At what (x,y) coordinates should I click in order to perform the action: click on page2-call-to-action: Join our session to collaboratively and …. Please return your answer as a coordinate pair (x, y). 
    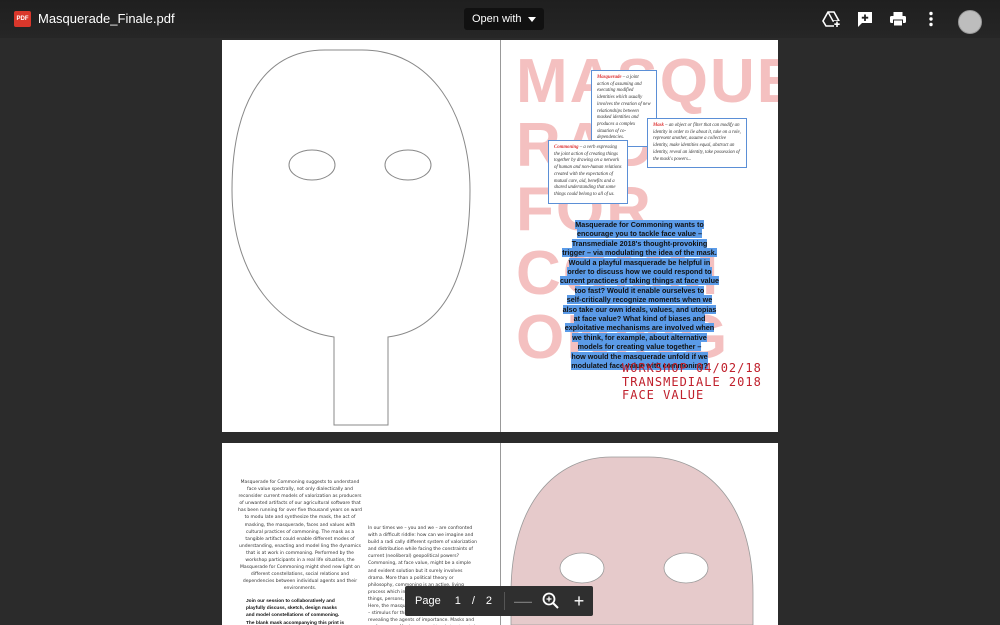
    Looking at the image, I should click on (295, 612).